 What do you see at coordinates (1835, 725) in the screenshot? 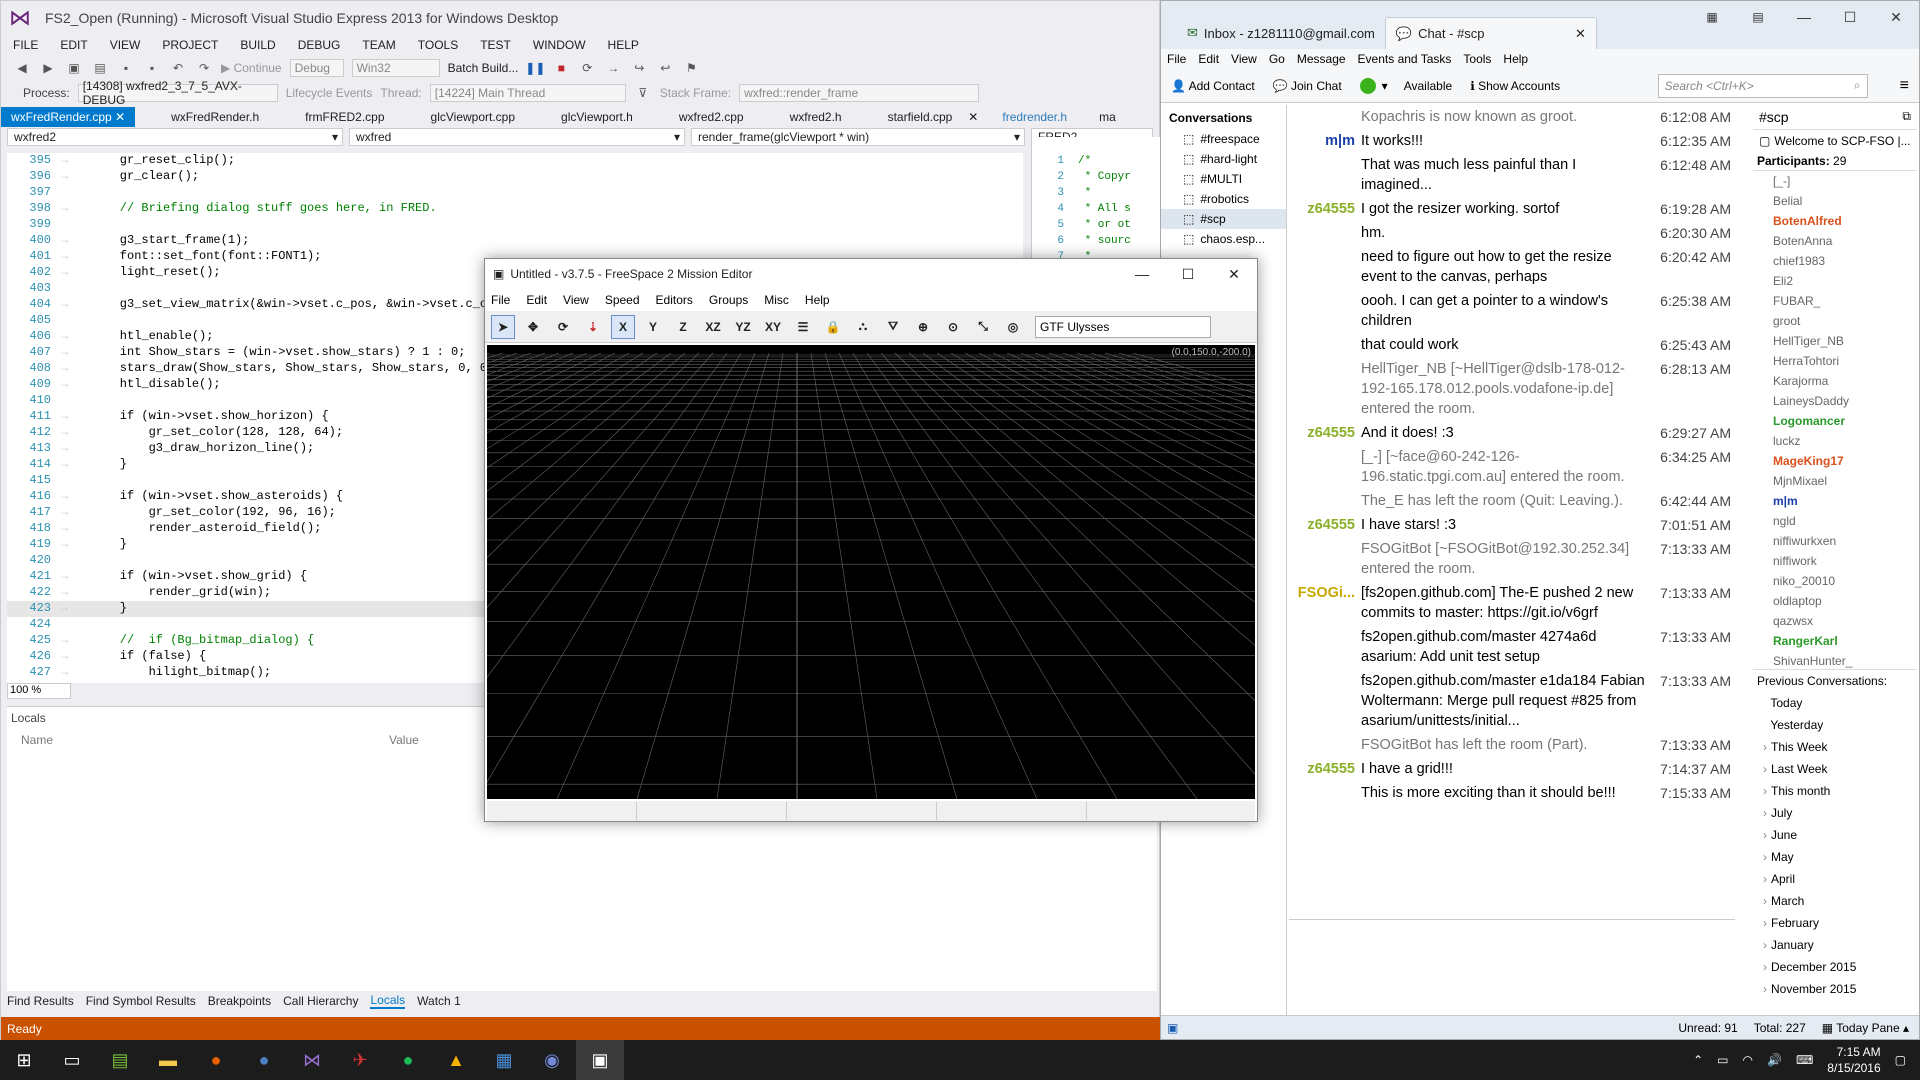
I see `previous-conversation-item: Yesterday` at bounding box center [1835, 725].